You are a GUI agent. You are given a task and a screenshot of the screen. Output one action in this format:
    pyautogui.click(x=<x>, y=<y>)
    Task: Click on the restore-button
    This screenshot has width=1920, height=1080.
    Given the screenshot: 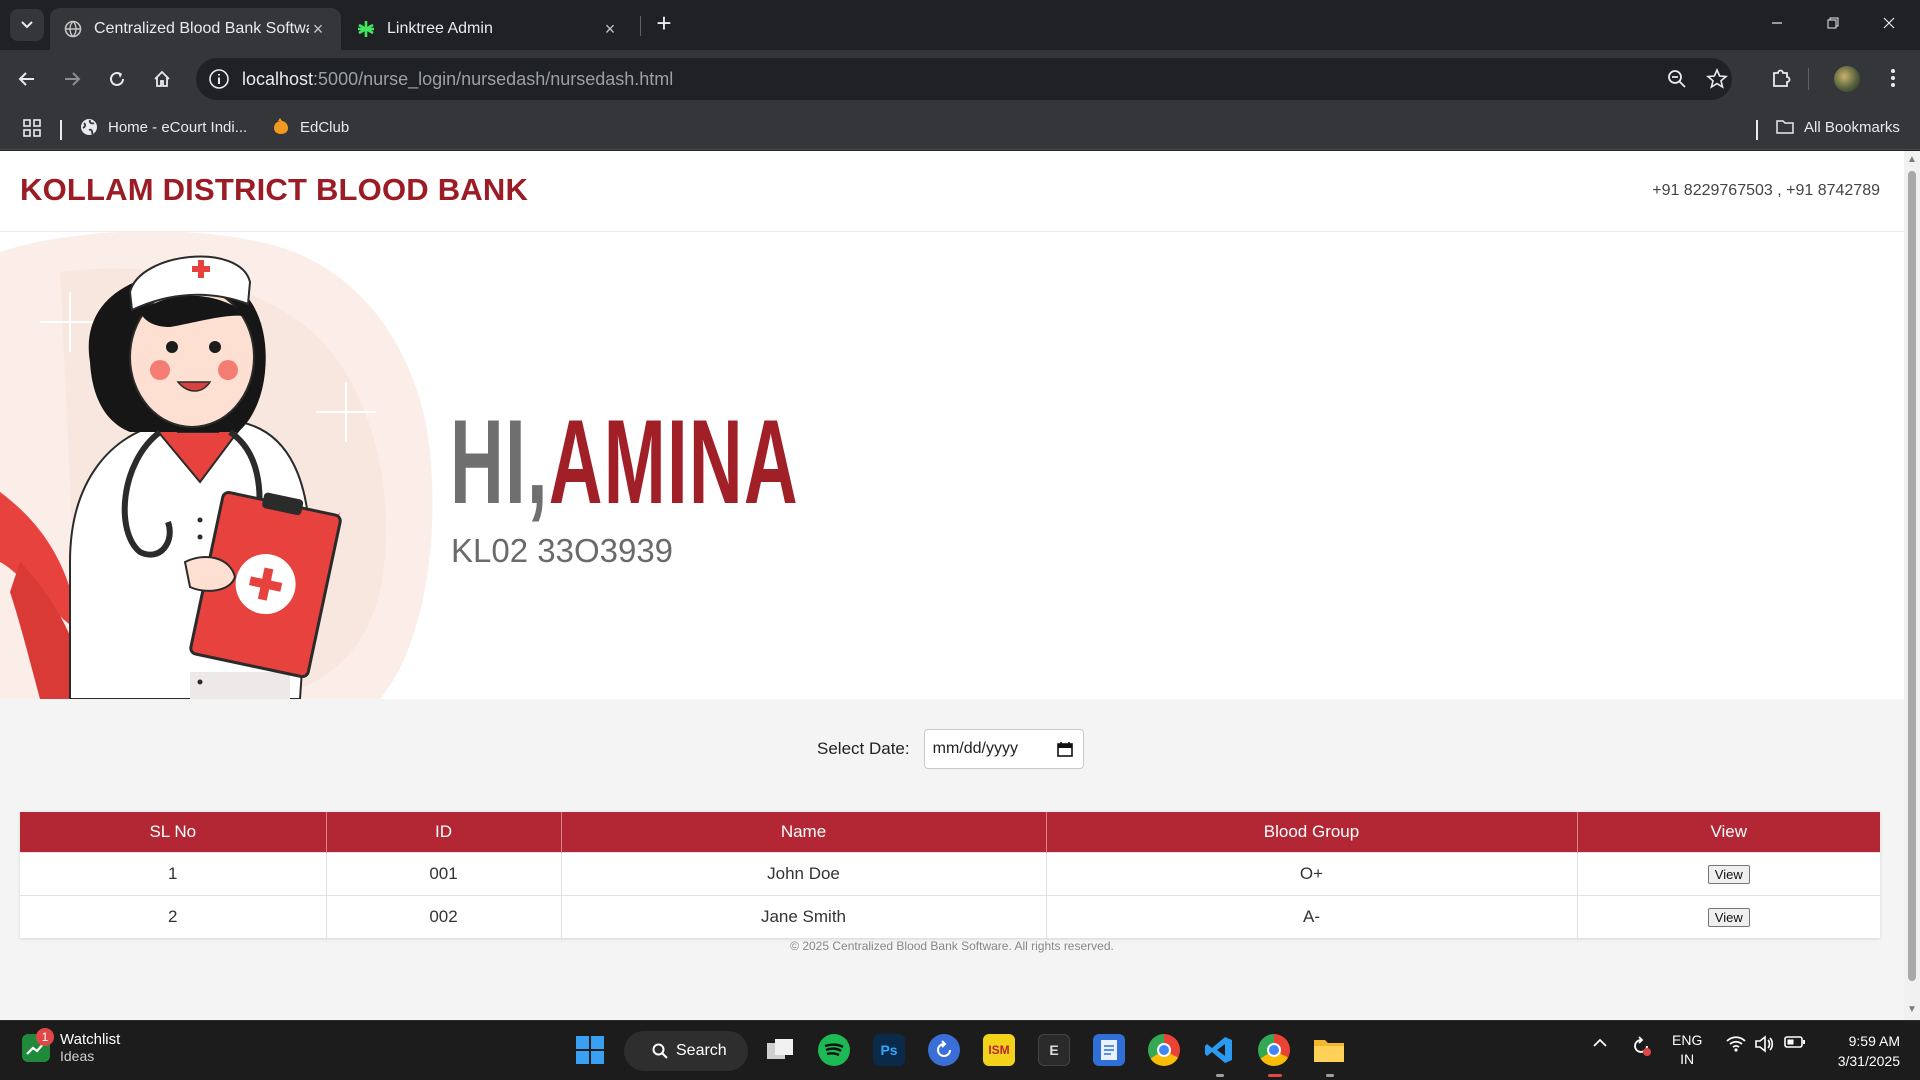 What is the action you would take?
    pyautogui.click(x=1833, y=25)
    